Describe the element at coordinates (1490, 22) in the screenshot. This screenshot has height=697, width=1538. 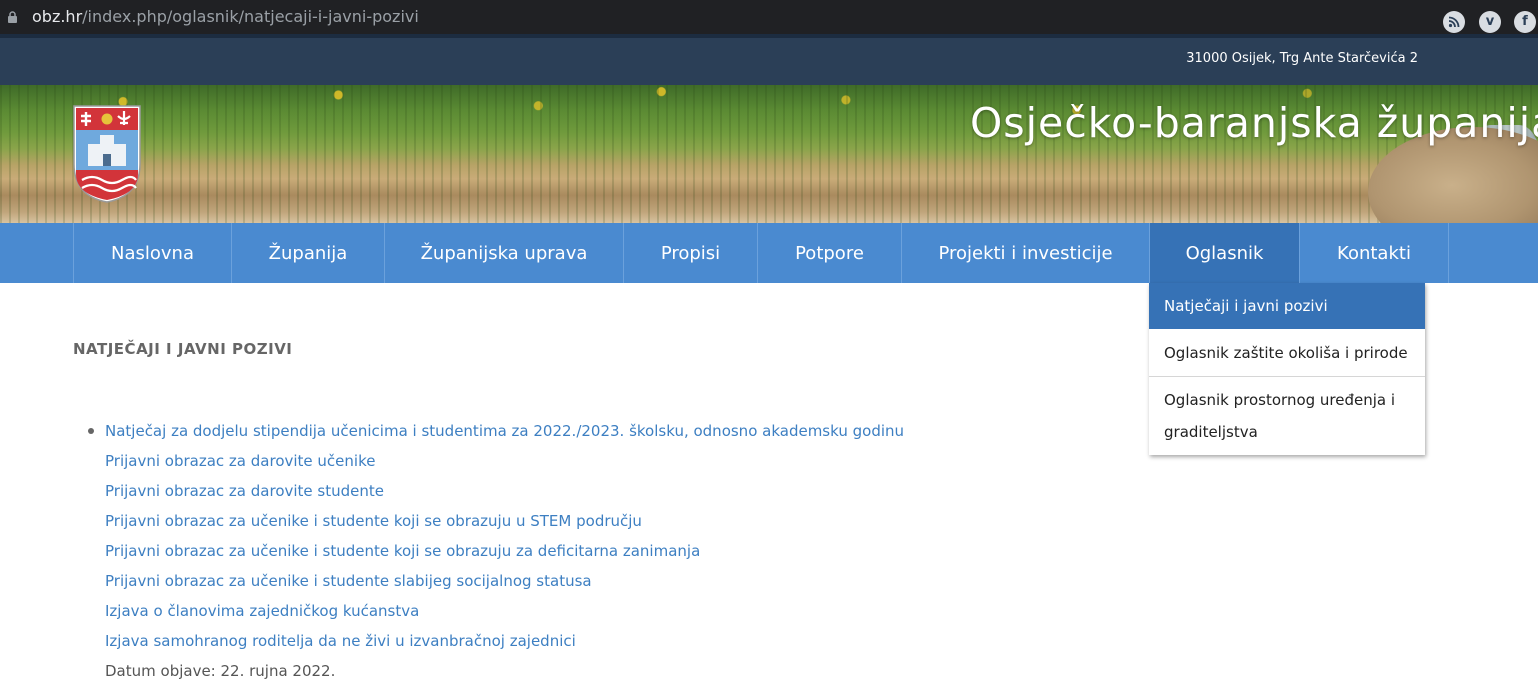
I see `vimeo-icon: v` at that location.